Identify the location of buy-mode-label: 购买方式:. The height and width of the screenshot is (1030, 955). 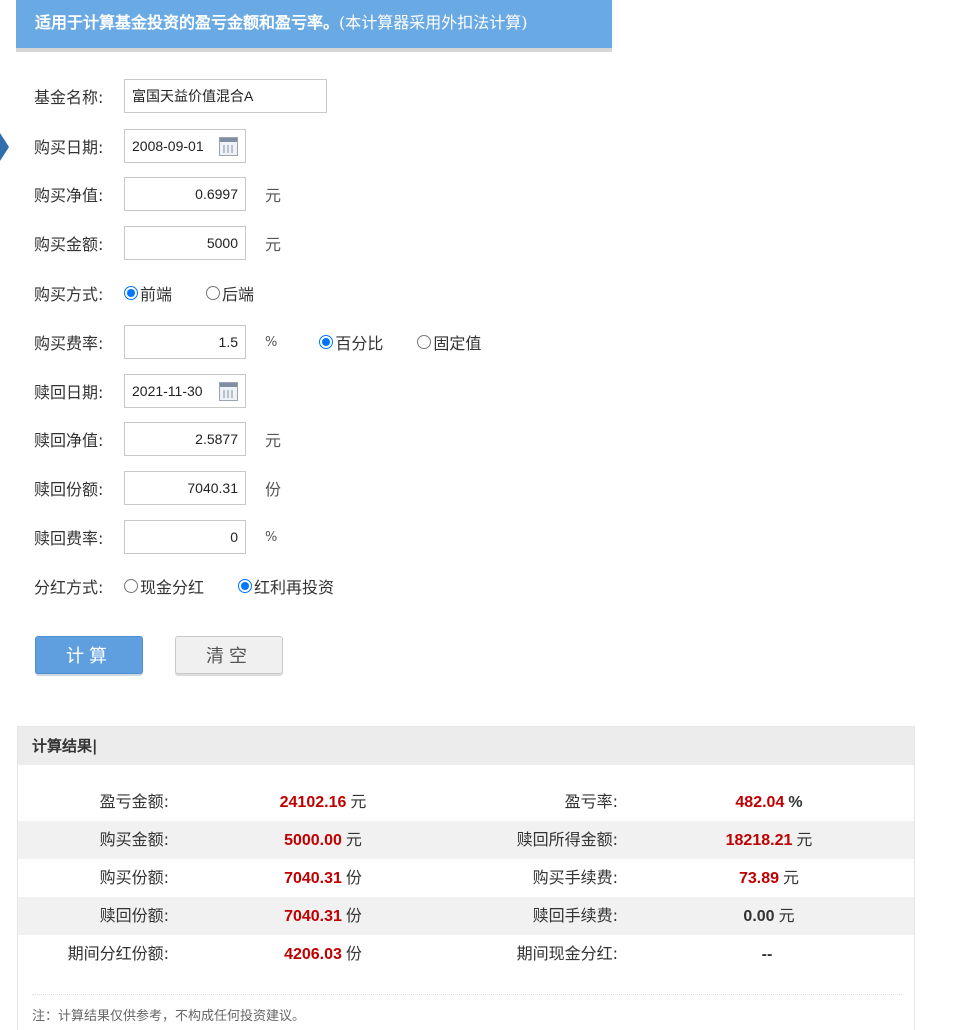
(69, 294).